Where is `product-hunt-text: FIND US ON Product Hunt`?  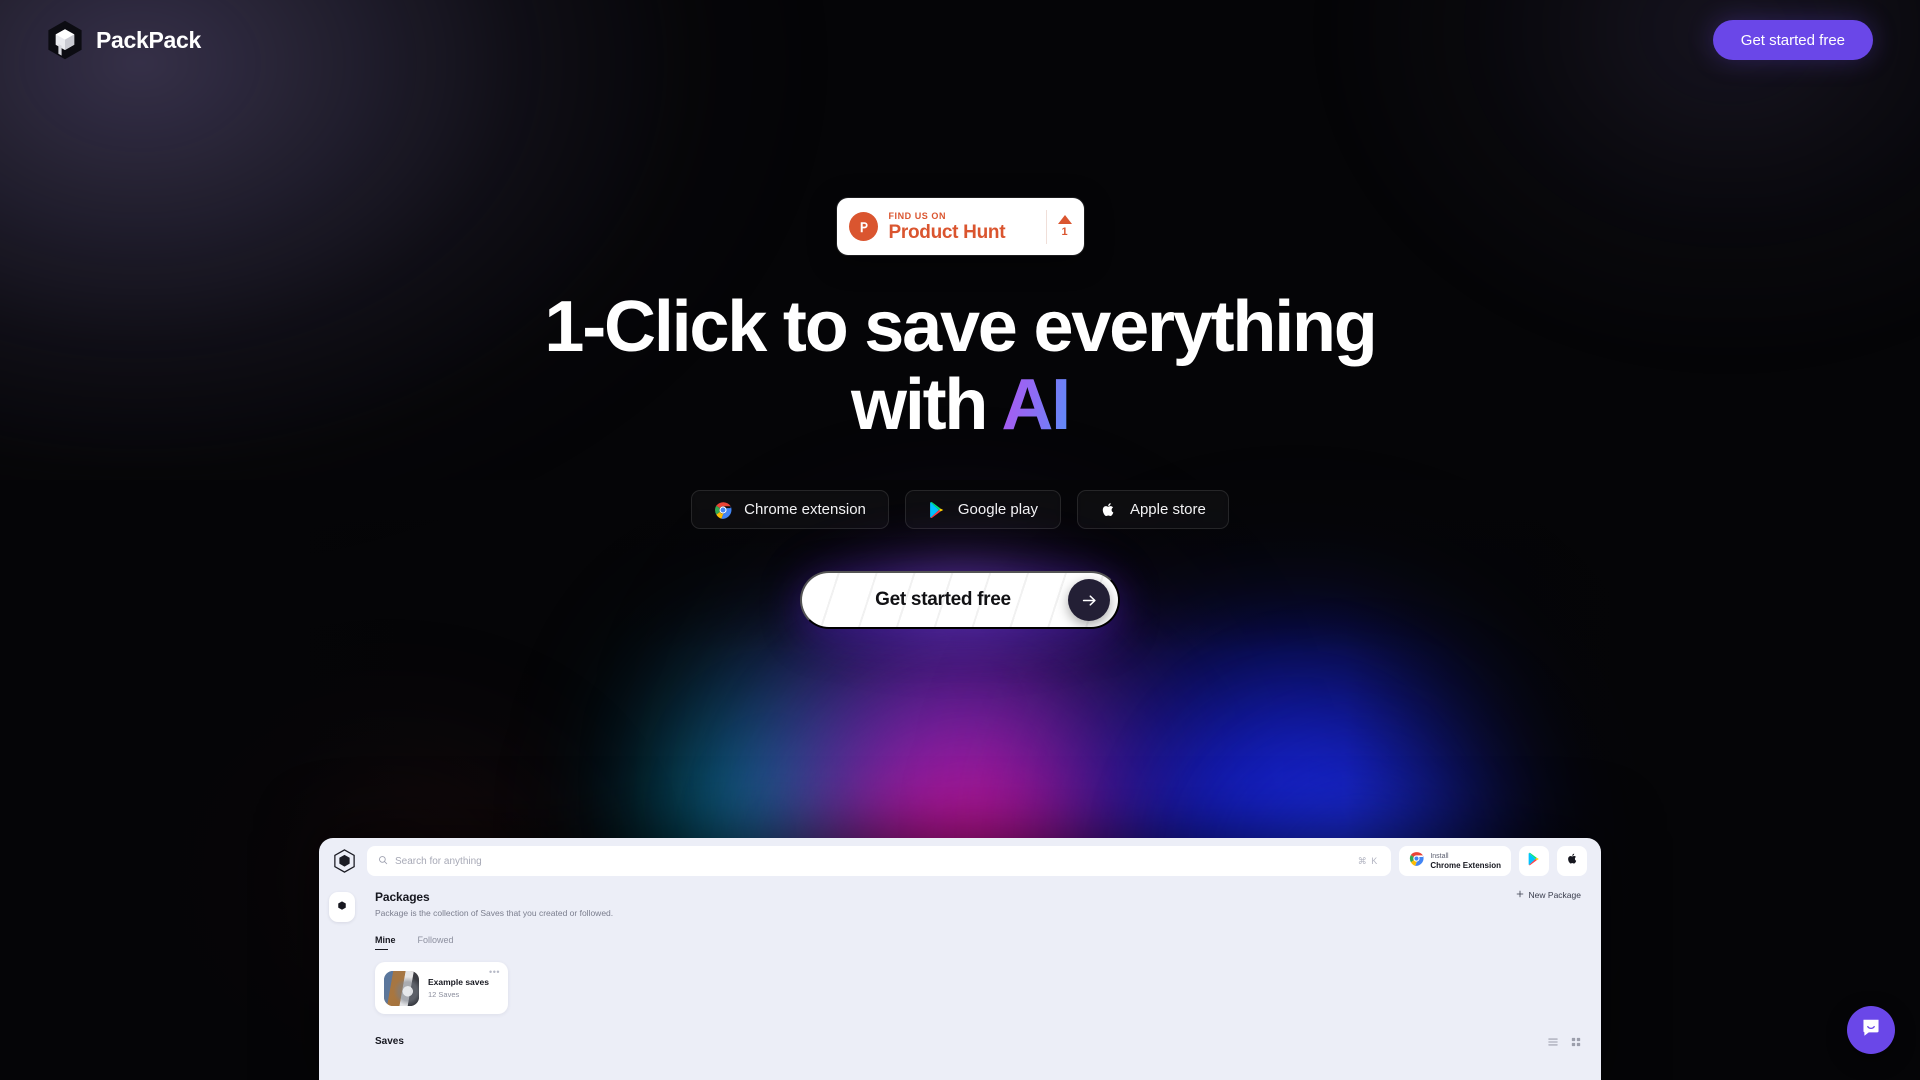 product-hunt-text: FIND US ON Product Hunt is located at coordinates (962, 226).